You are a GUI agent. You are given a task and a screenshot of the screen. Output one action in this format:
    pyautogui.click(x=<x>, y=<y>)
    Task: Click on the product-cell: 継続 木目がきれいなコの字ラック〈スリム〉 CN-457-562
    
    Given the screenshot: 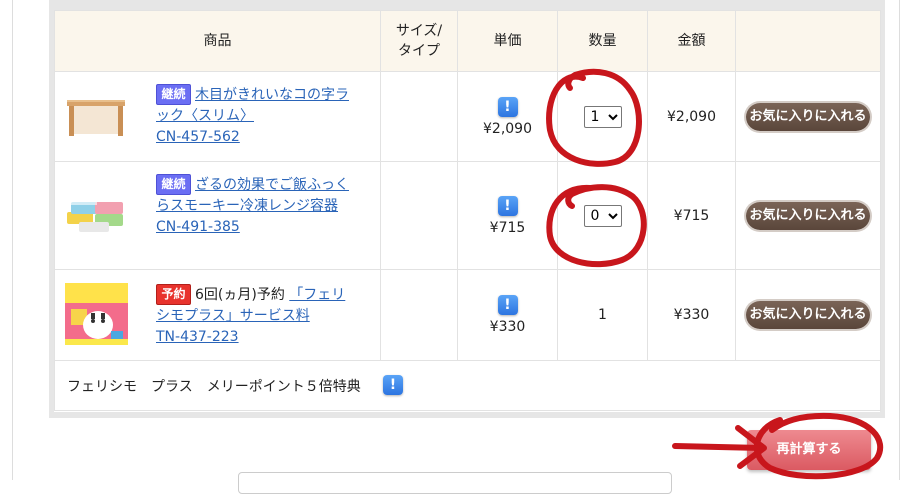 What is the action you would take?
    pyautogui.click(x=217, y=116)
    